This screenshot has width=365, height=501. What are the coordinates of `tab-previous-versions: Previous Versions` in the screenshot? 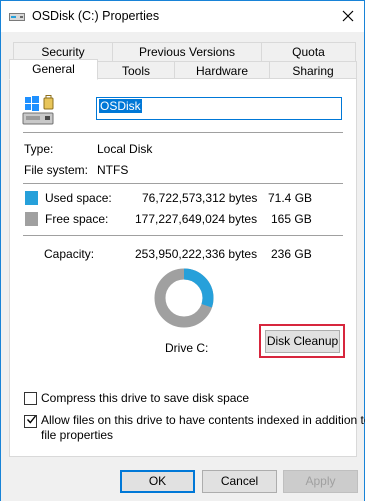 It's located at (187, 52).